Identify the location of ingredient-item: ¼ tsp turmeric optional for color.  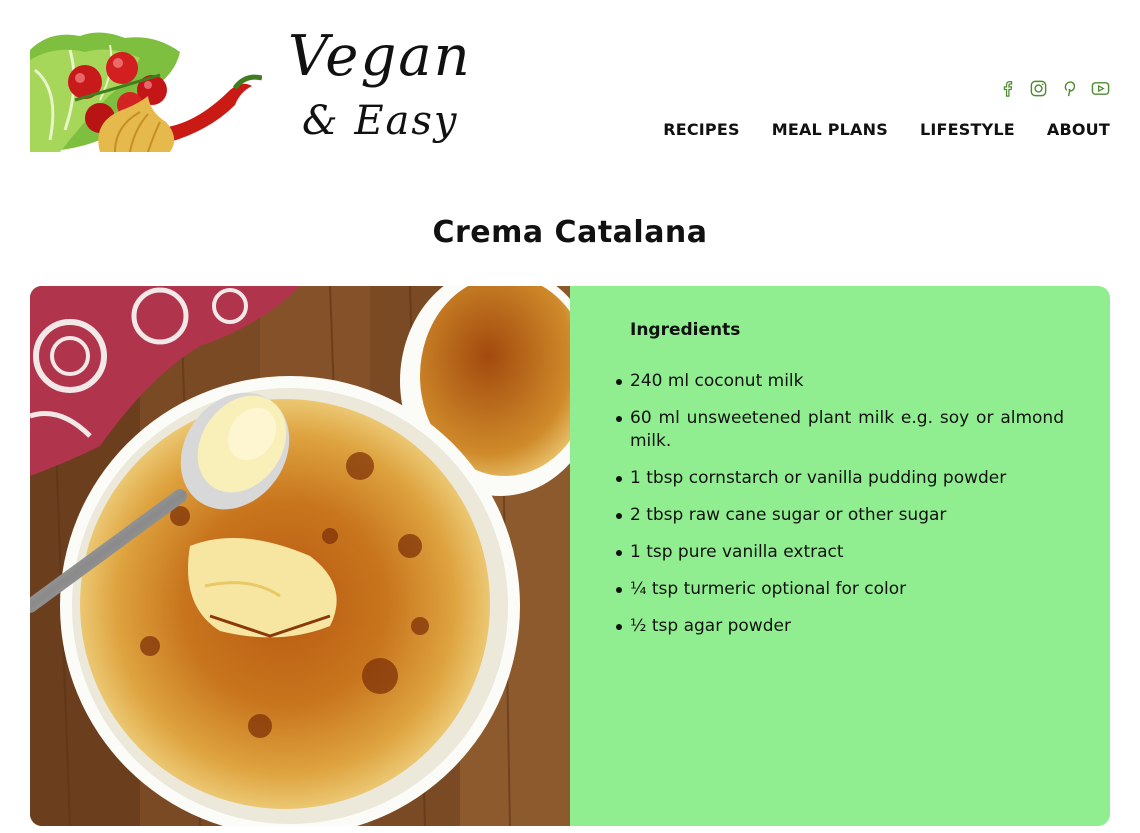
(840, 589).